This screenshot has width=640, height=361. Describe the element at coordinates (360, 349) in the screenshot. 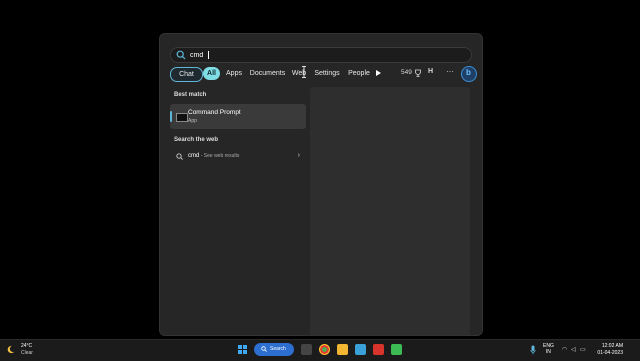

I see `store-icon` at that location.